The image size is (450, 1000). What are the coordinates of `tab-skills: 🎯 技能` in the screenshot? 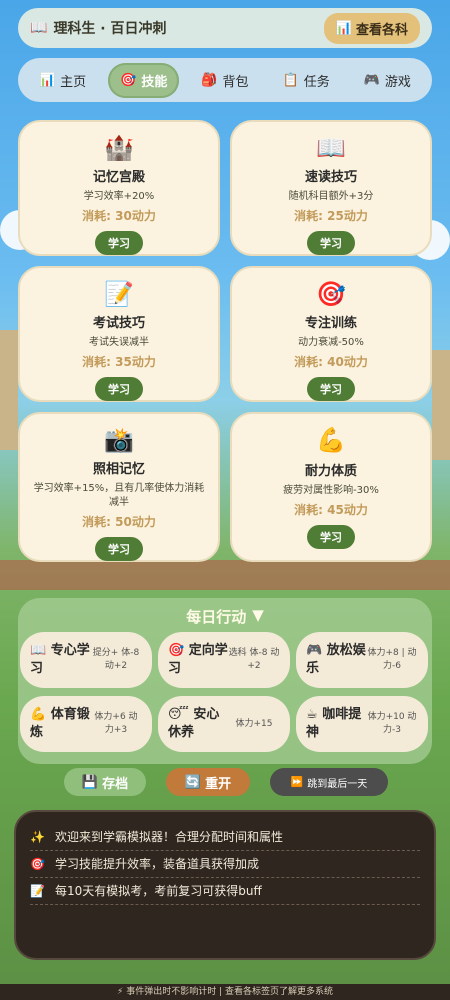 It's located at (144, 80).